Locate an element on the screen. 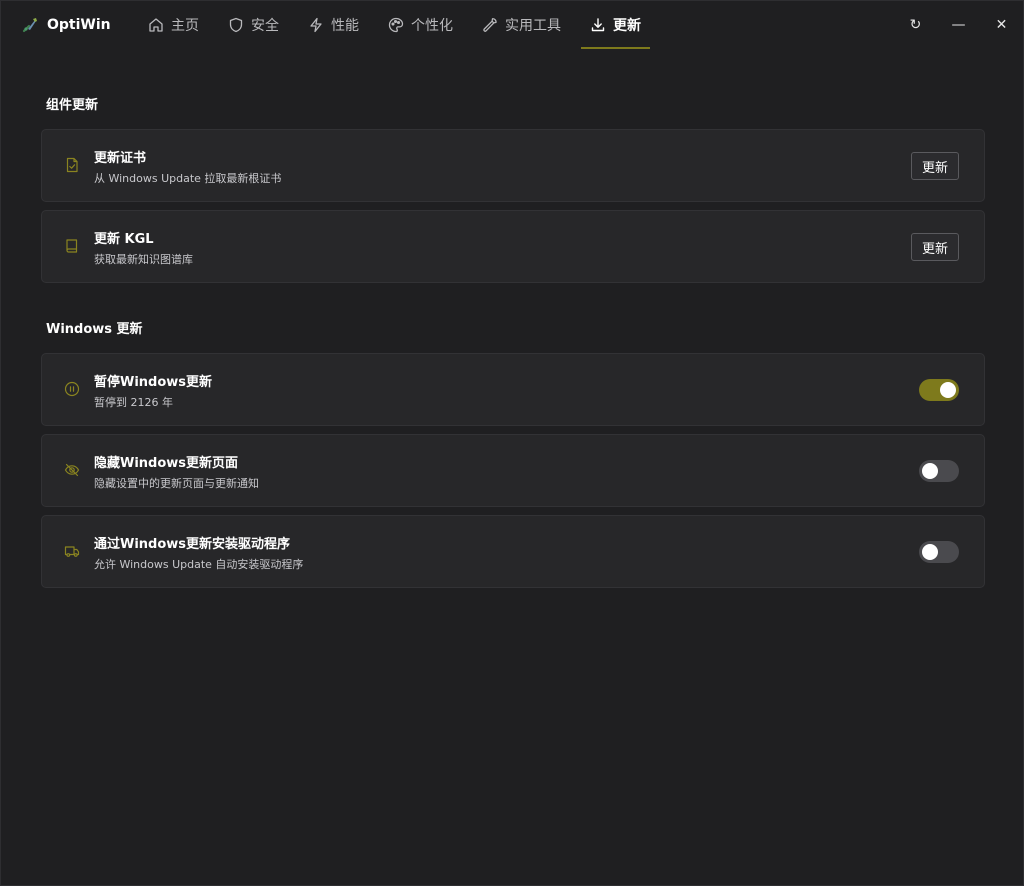 This screenshot has height=886, width=1024. card-update-kgl: 更新 KGL 获取最新知识图谱库 更新 is located at coordinates (513, 246).